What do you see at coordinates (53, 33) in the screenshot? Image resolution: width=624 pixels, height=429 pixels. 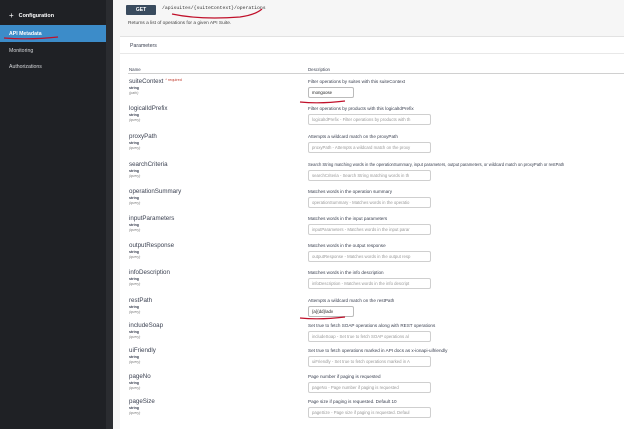 I see `sidebar-item-api-metadata: API Metadata` at bounding box center [53, 33].